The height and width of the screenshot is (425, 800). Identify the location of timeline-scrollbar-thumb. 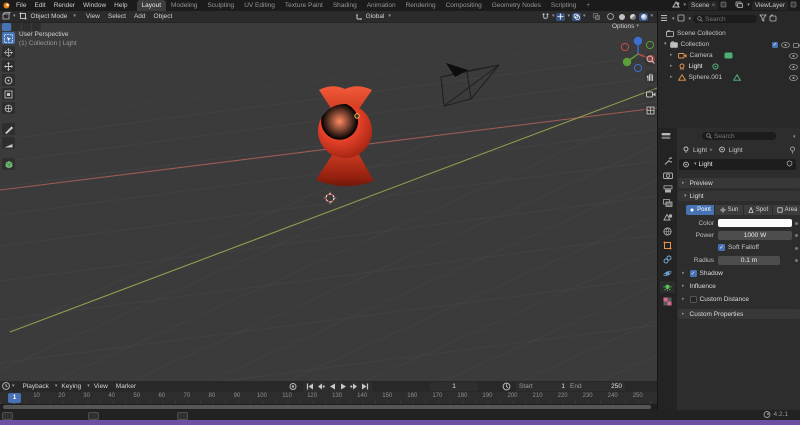
(327, 407).